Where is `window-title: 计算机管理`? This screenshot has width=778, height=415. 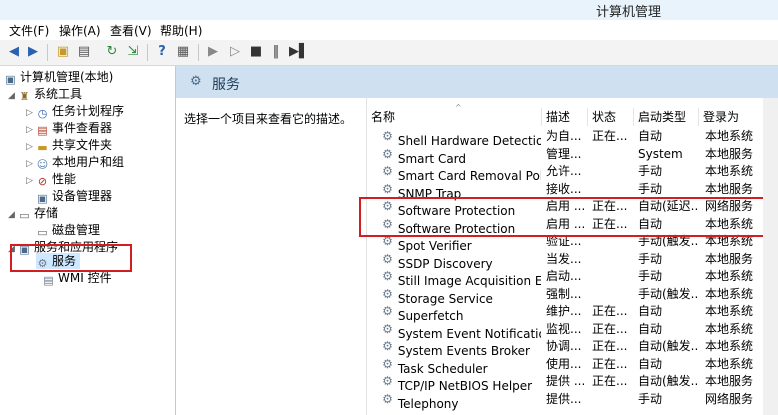
window-title: 计算机管理 is located at coordinates (629, 12).